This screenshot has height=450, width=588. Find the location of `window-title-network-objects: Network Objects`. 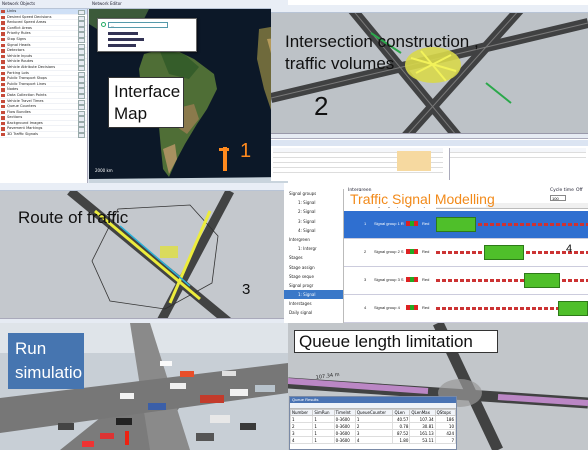

window-title-network-objects: Network Objects is located at coordinates (19, 3).